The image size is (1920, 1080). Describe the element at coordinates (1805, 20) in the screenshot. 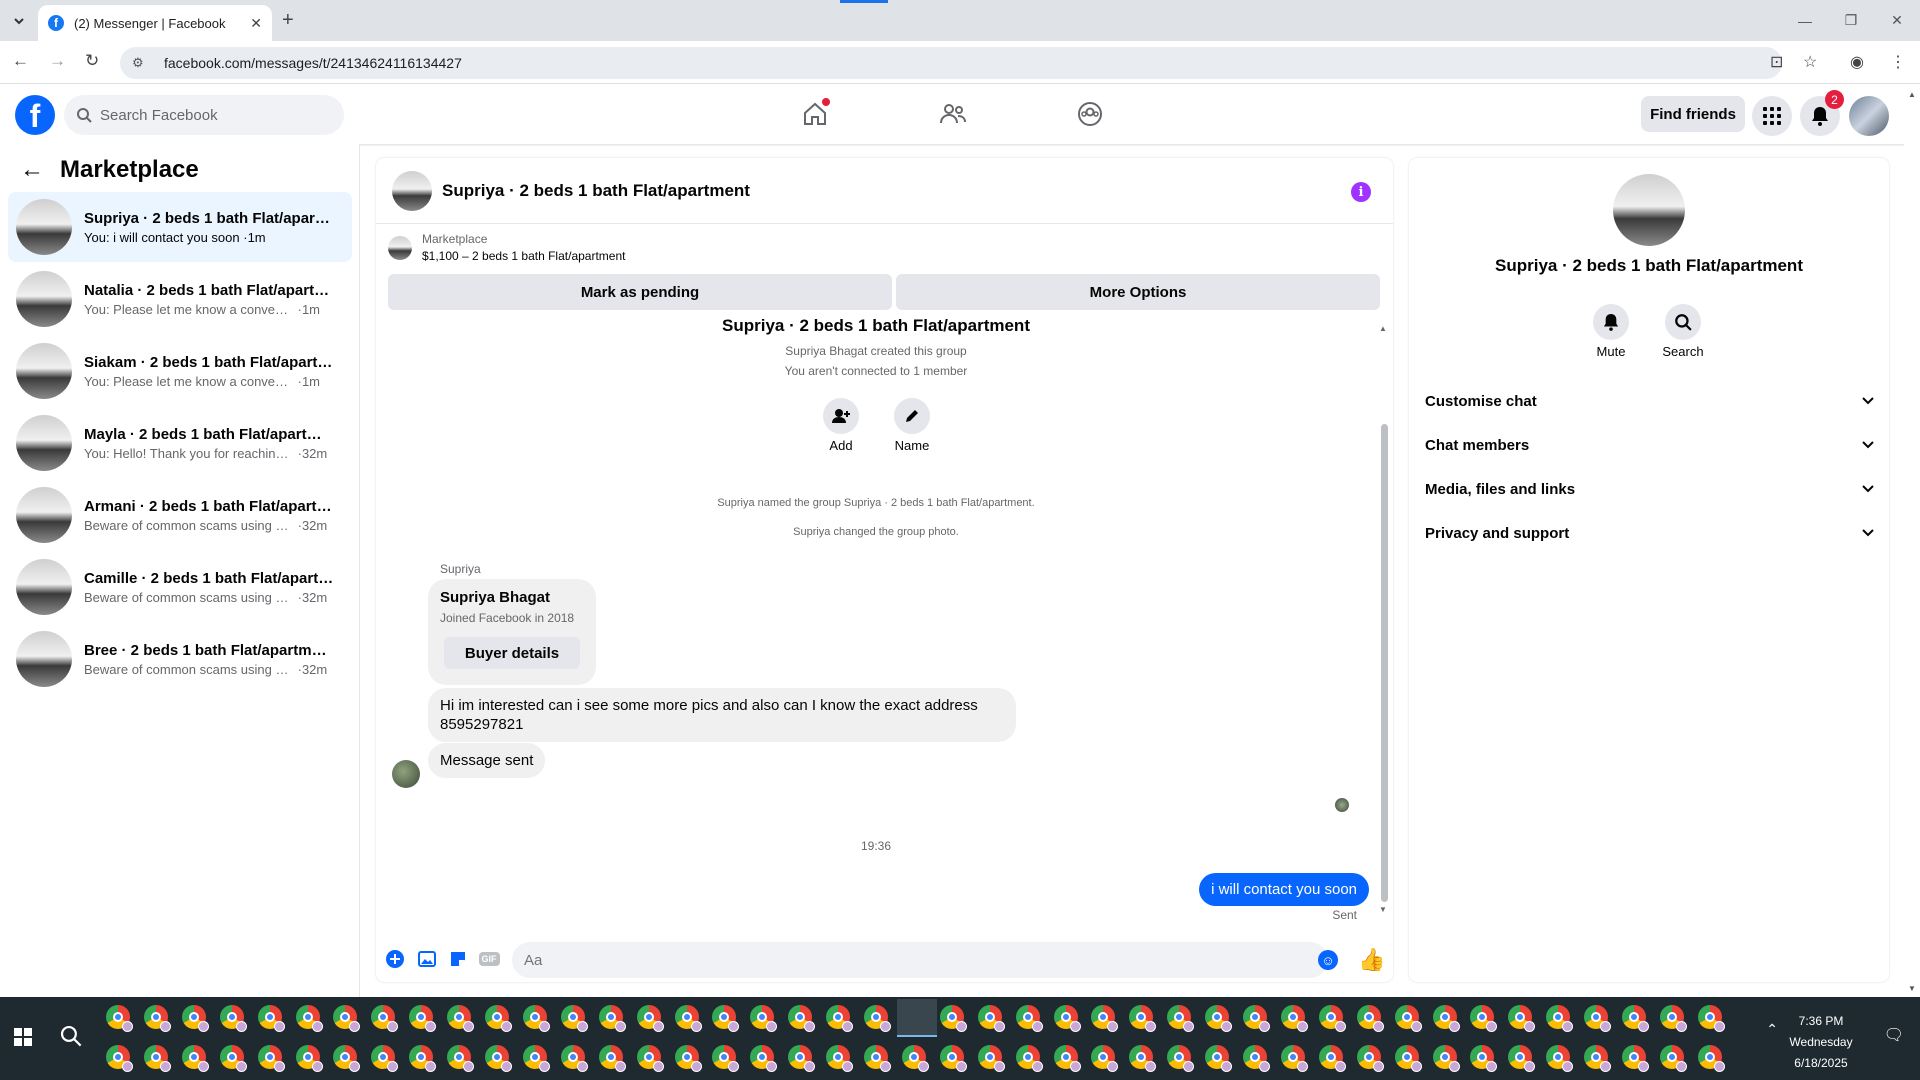

I see `minimize-icon: —` at that location.